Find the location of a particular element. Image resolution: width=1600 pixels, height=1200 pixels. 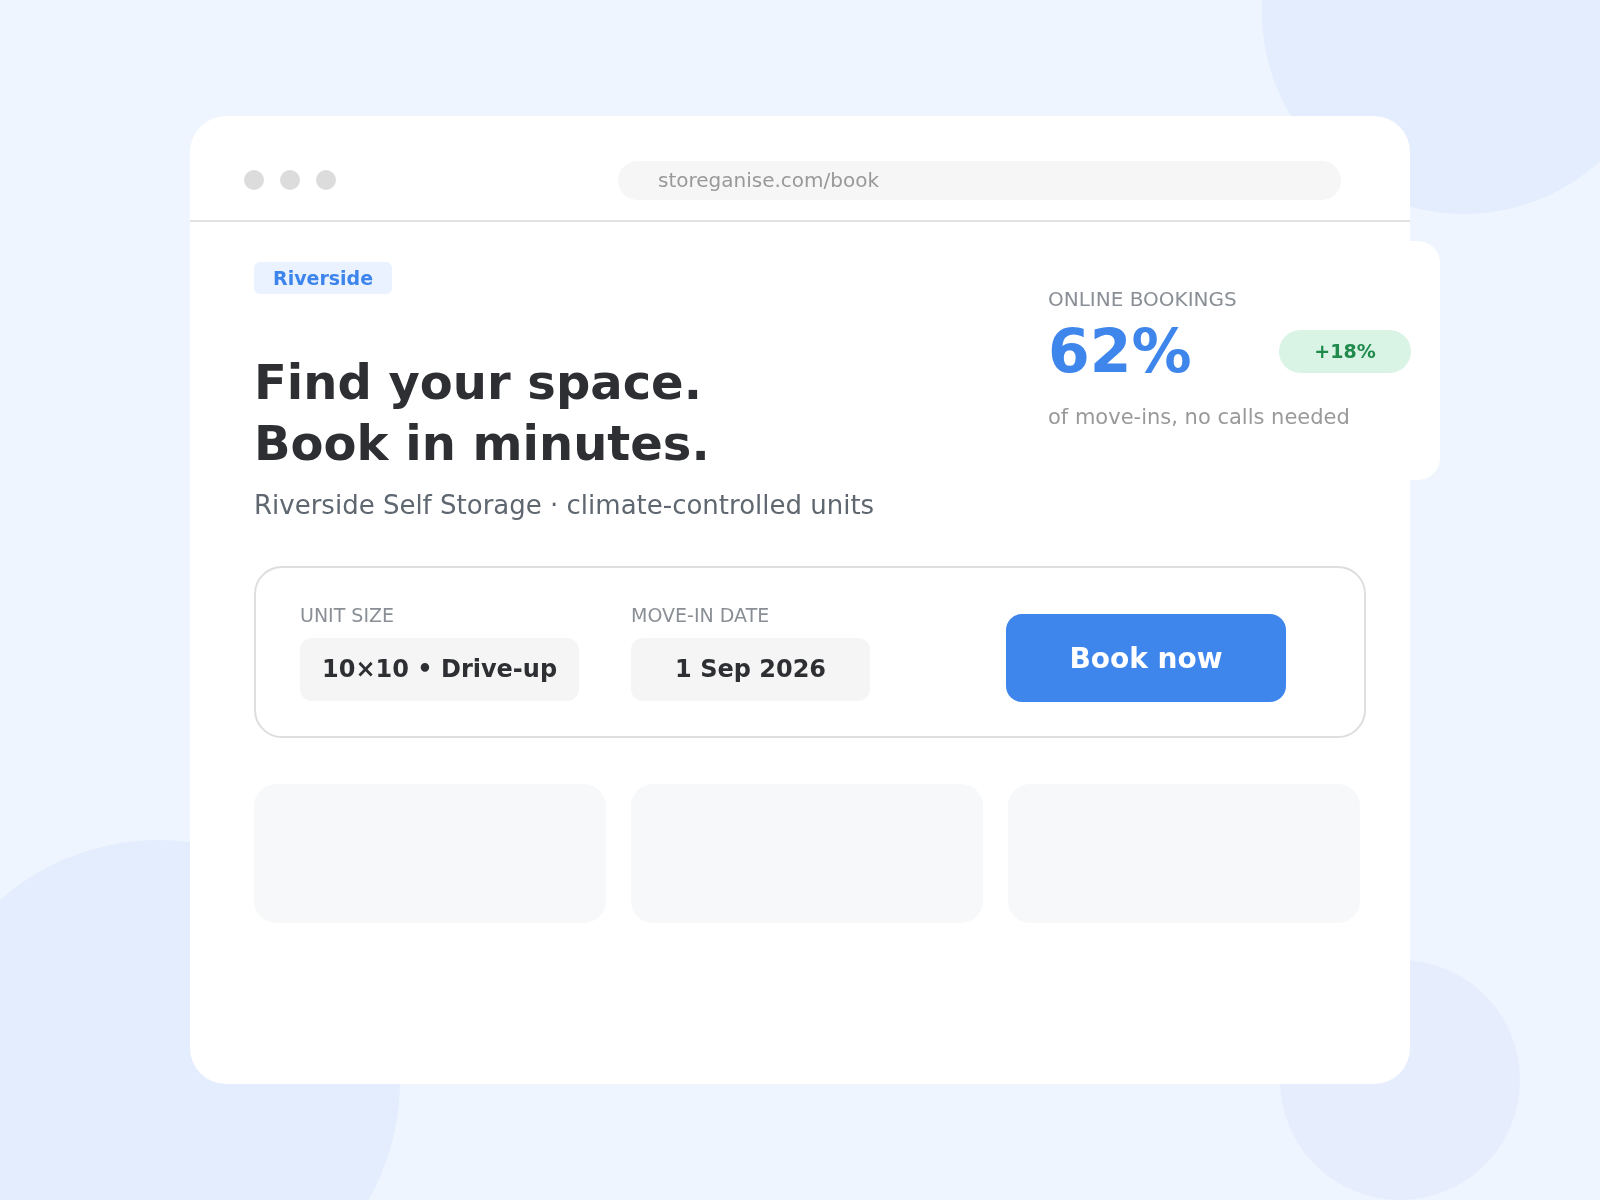

select-field: 10×10 • Drive-up is located at coordinates (440, 669).